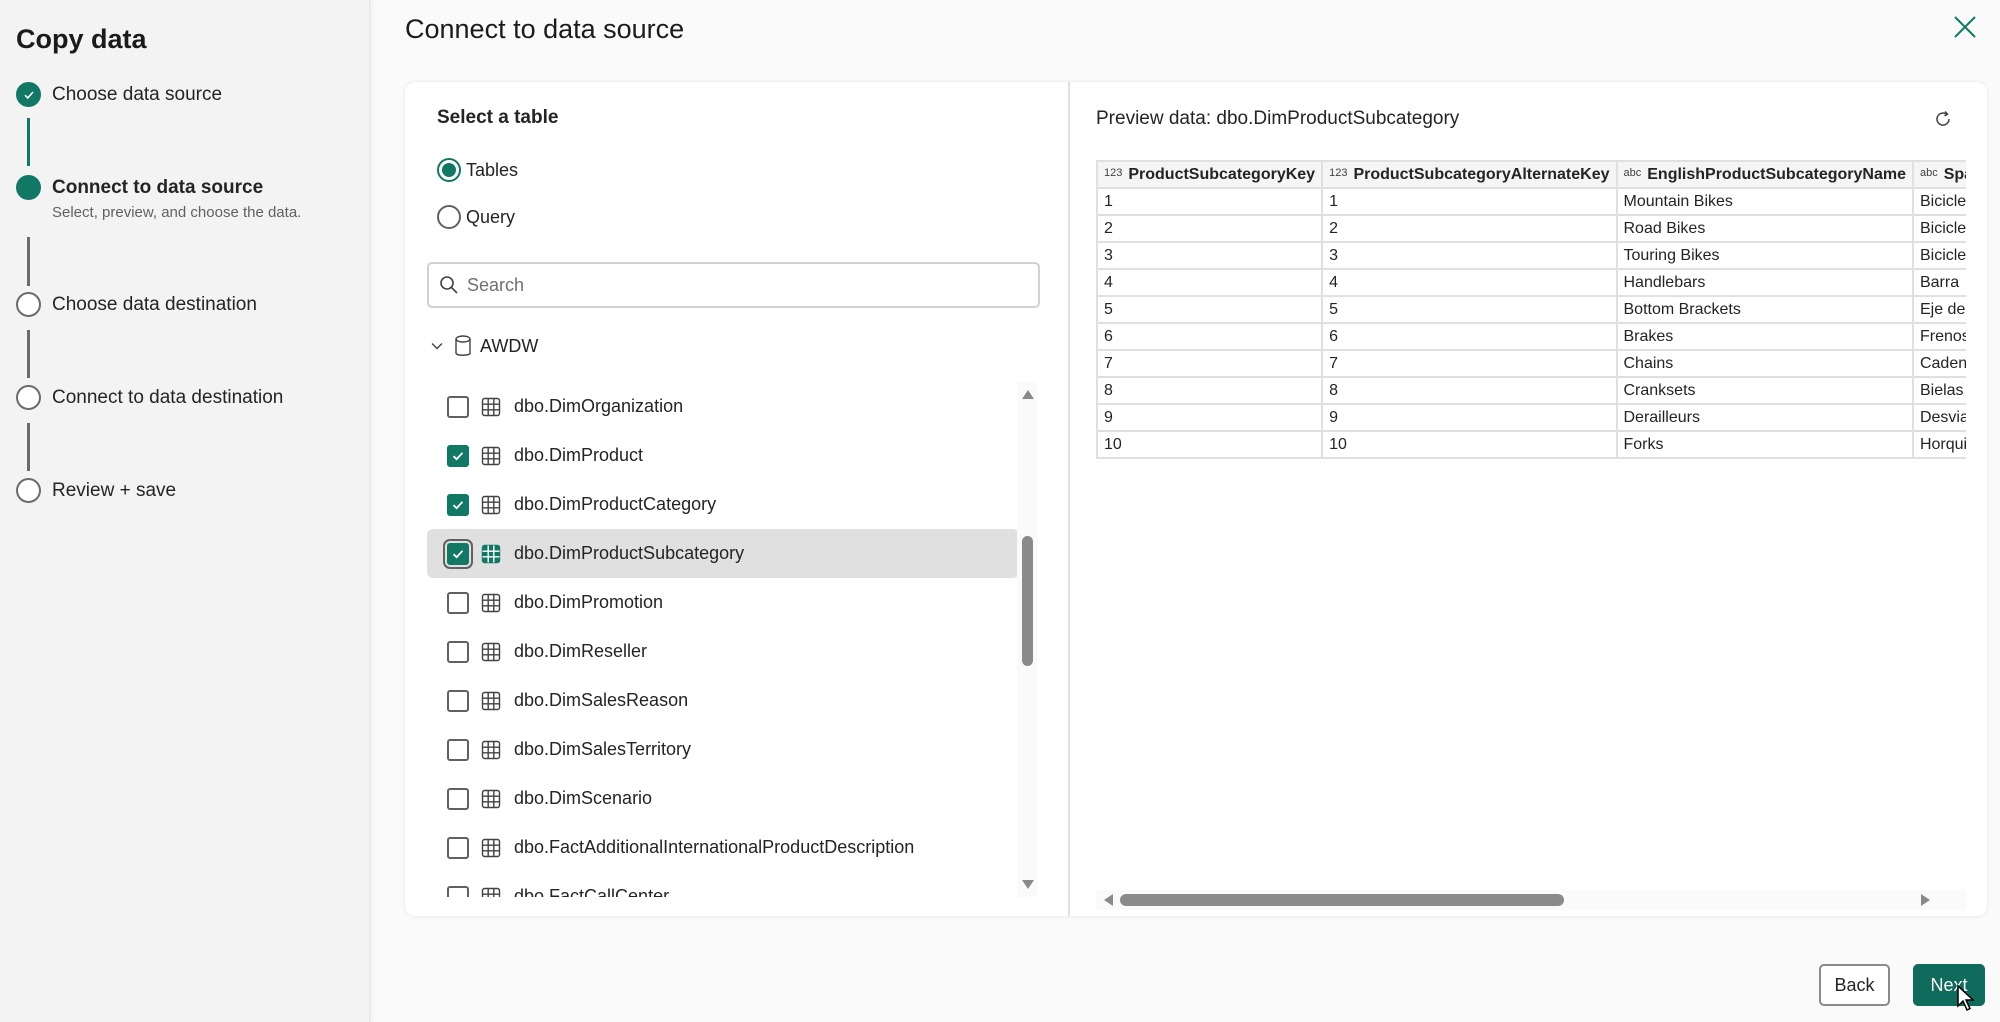 This screenshot has width=2000, height=1022. Describe the element at coordinates (28, 187) in the screenshot. I see `step-current-icon` at that location.